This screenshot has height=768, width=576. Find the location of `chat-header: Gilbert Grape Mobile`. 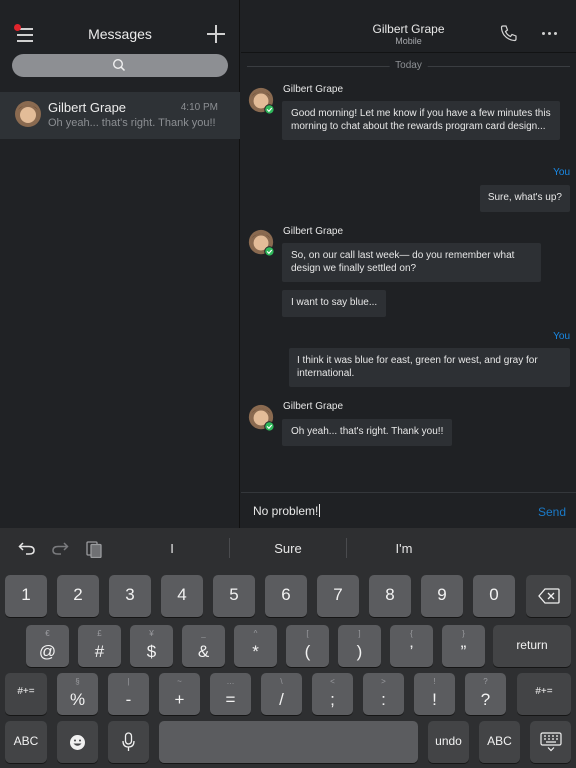

chat-header: Gilbert Grape Mobile is located at coordinates (408, 26).